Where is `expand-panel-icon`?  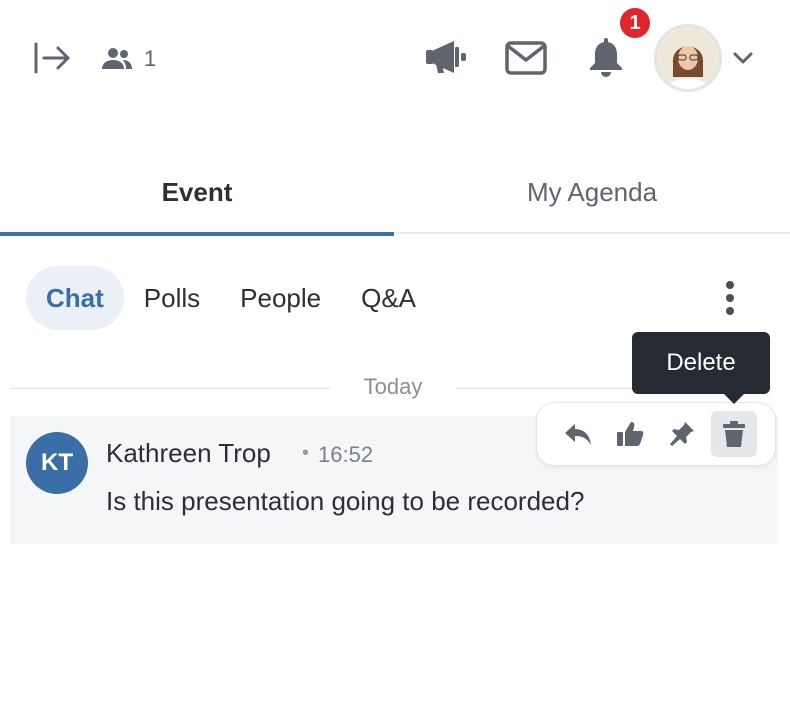 expand-panel-icon is located at coordinates (52, 58).